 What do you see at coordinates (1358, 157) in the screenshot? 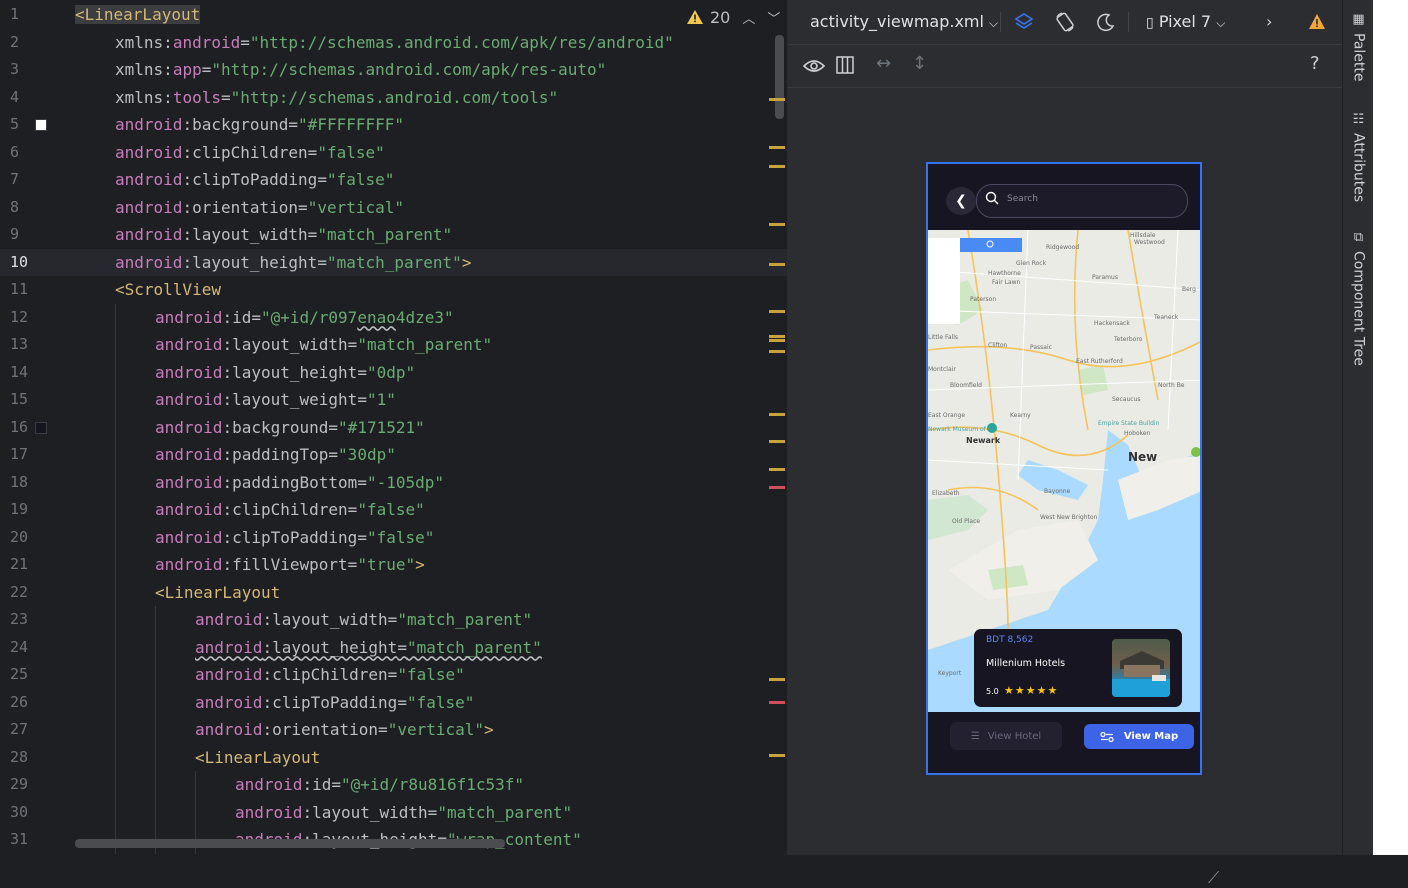
I see `attributes-tab: ☷ Attributes` at bounding box center [1358, 157].